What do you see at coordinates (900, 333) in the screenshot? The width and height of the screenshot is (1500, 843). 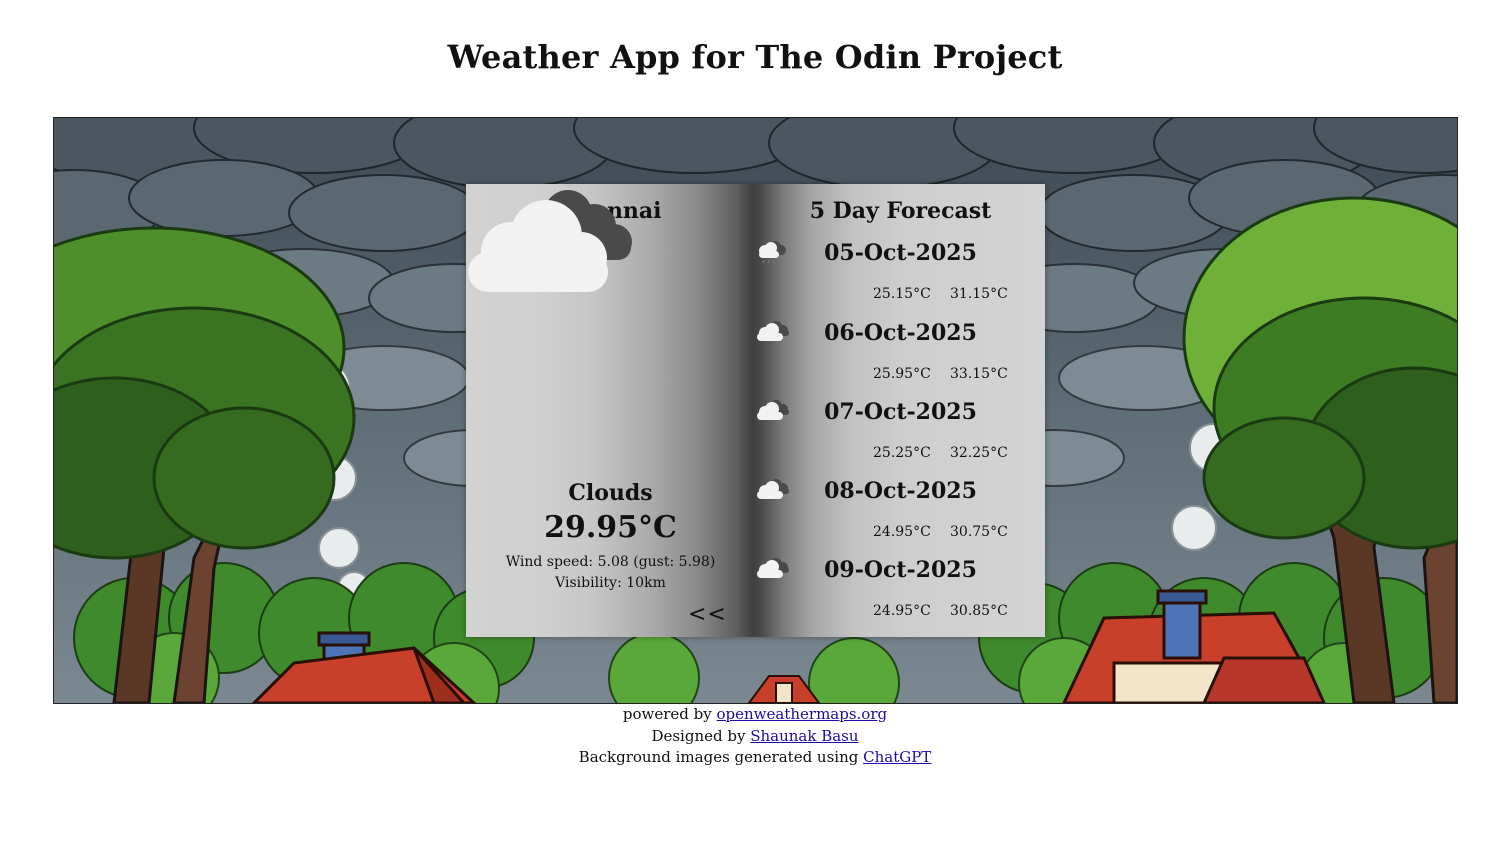 I see `forecast-date: 06-Oct-2025` at bounding box center [900, 333].